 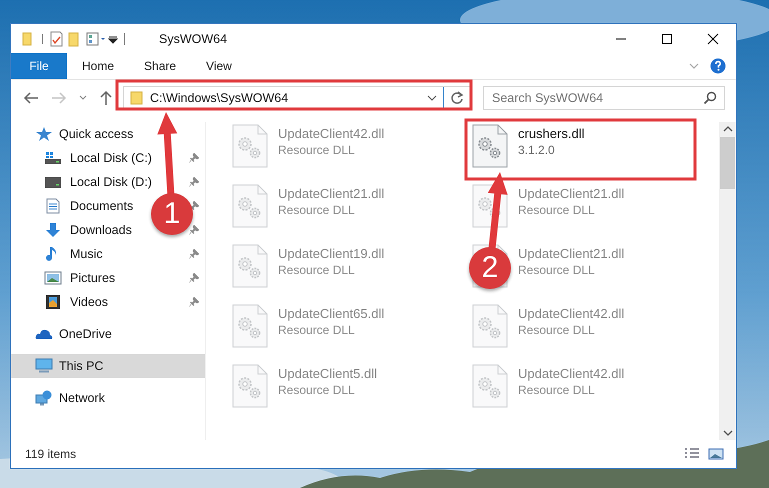 What do you see at coordinates (692, 454) in the screenshot?
I see `details-view-icon` at bounding box center [692, 454].